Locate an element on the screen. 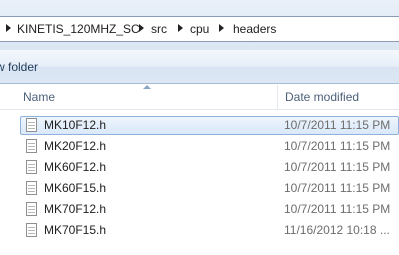  file-row: MK70F12.h 10/7/2011 11:15 PM is located at coordinates (209, 209).